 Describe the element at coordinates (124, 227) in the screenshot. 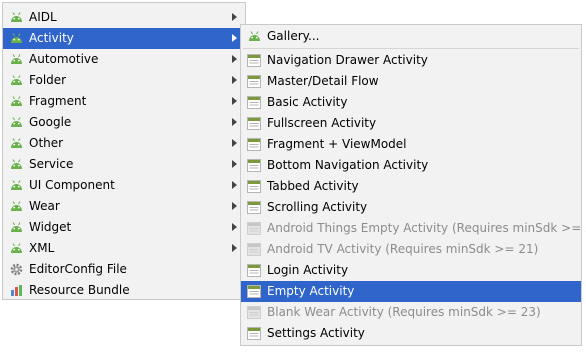

I see `menu-item-widget: Widget` at that location.